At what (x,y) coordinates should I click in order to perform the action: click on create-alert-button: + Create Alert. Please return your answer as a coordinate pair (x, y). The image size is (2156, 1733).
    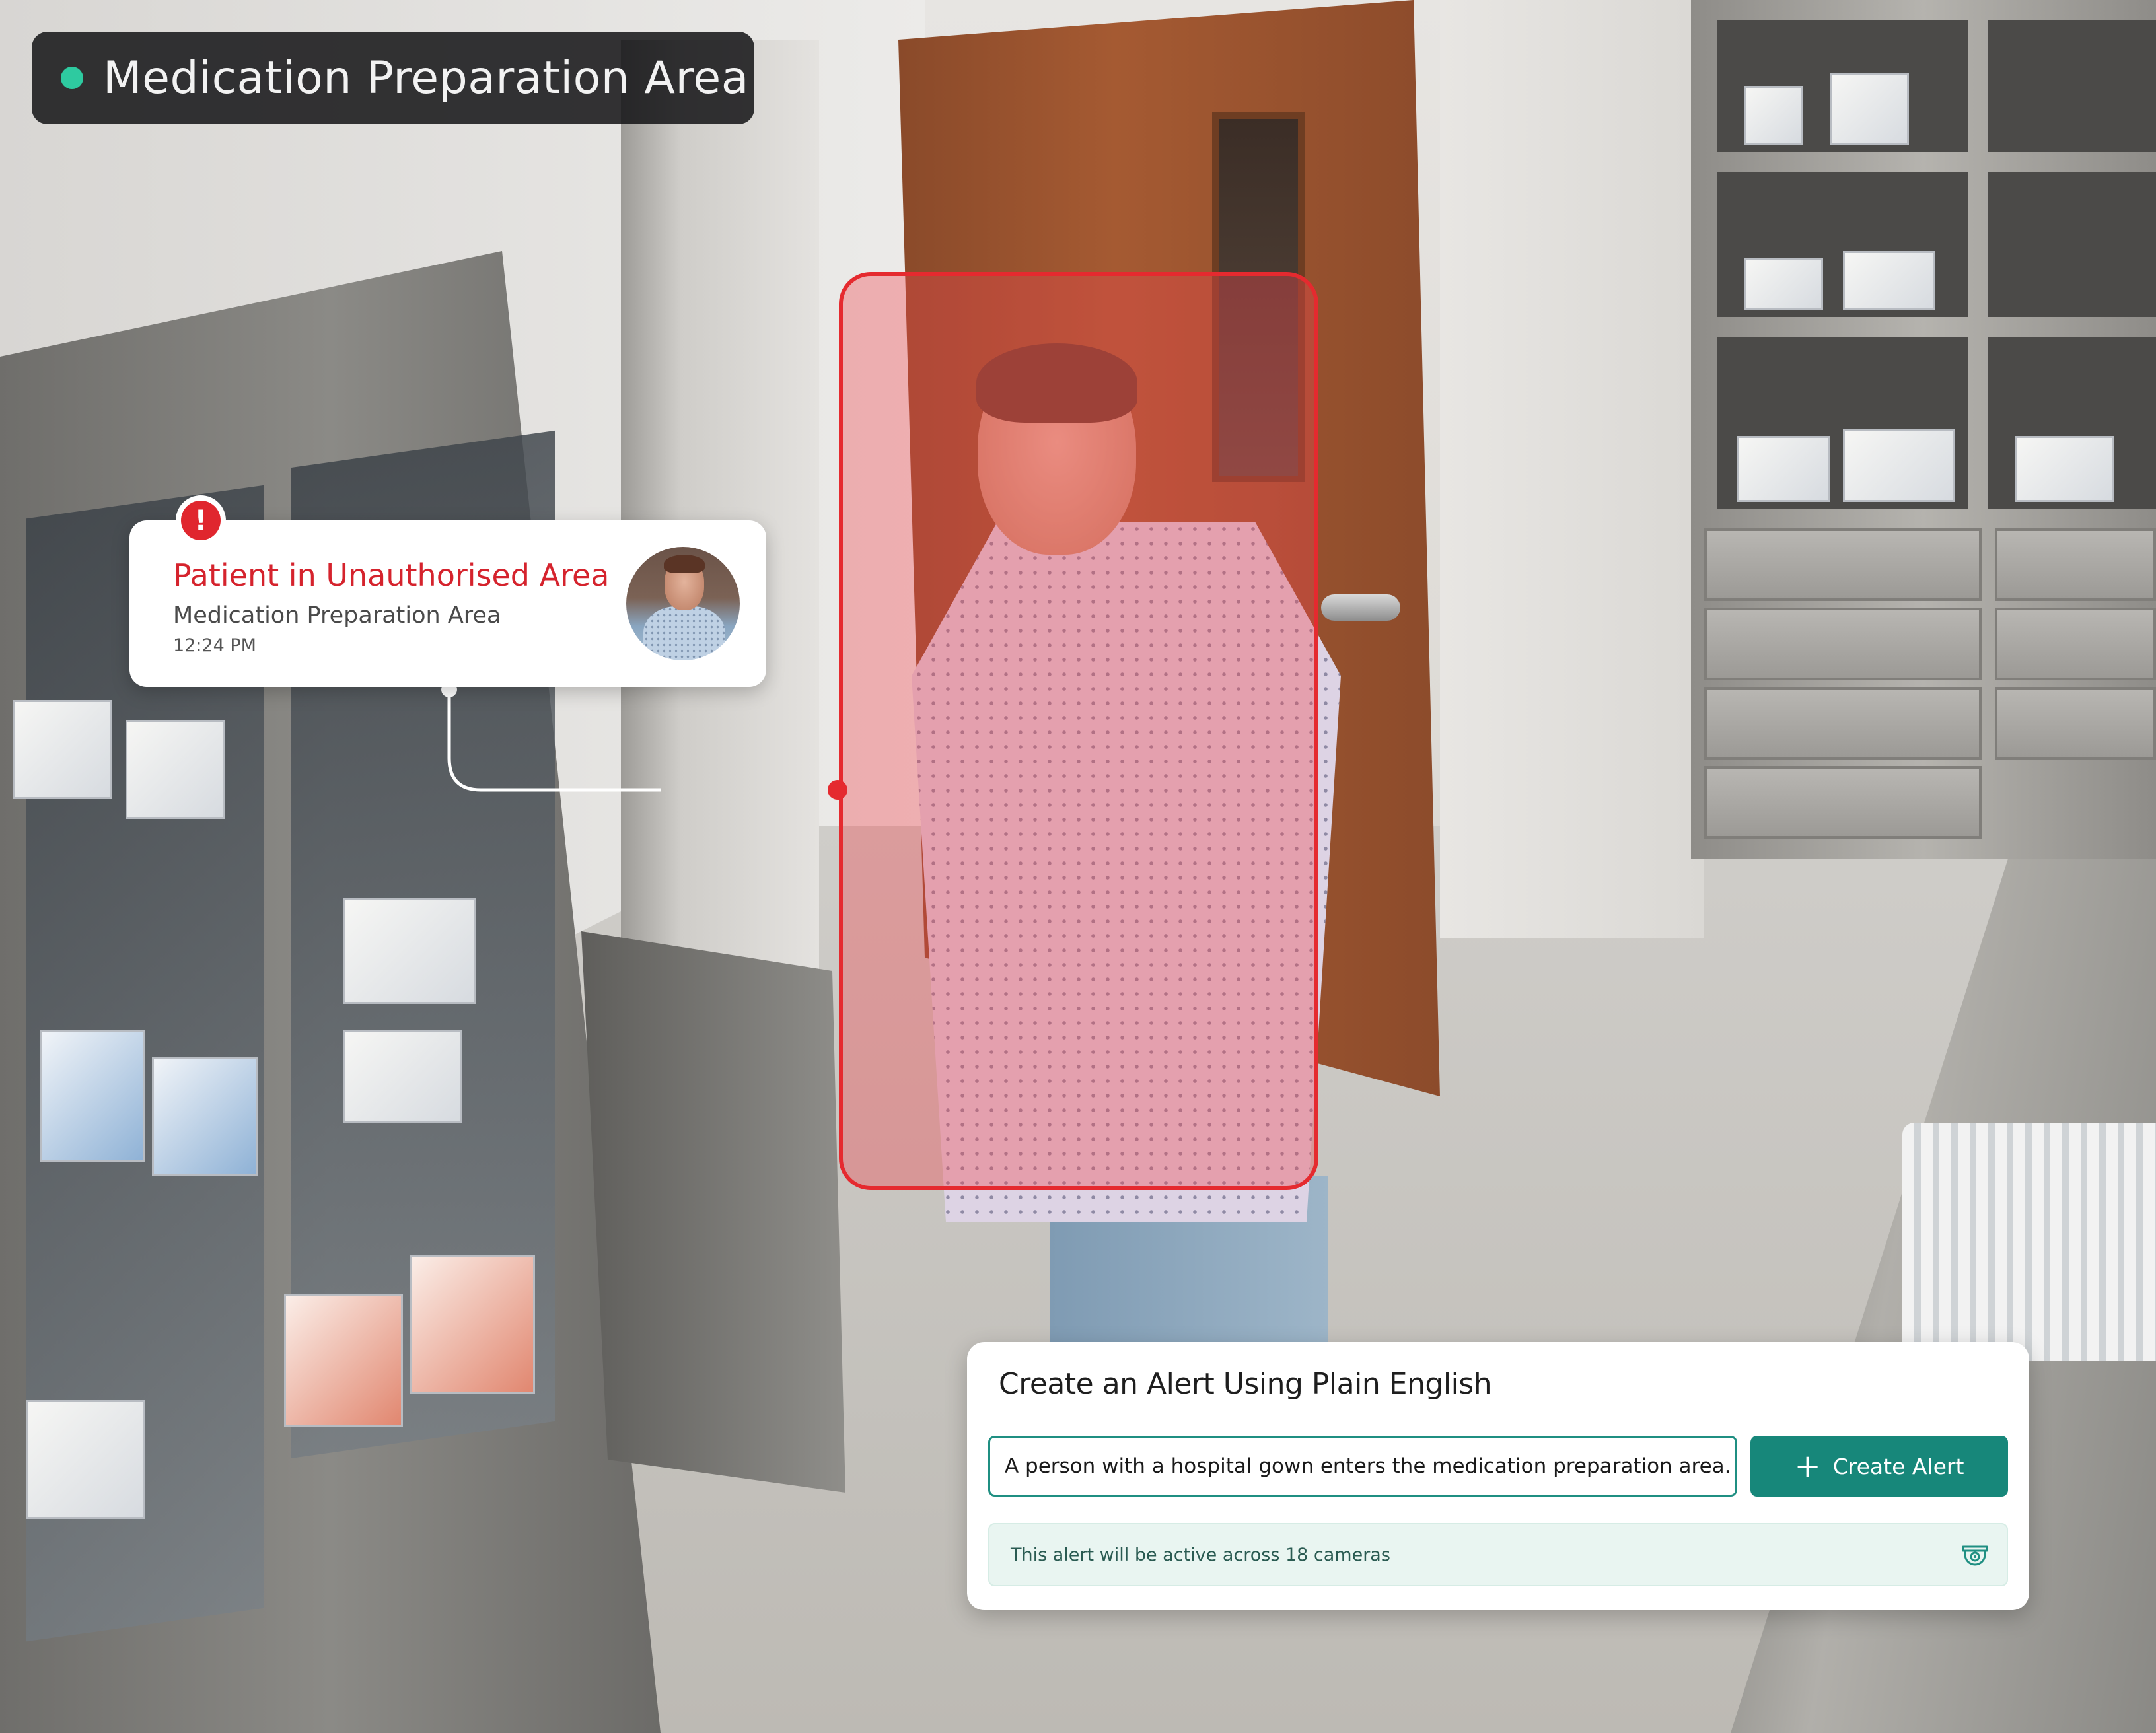
    Looking at the image, I should click on (1879, 1466).